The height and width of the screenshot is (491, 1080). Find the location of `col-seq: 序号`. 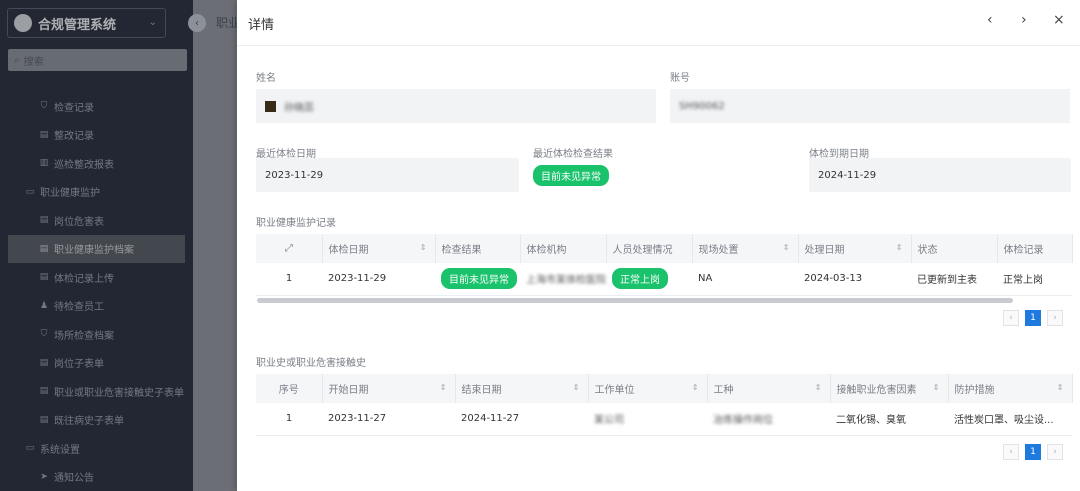

col-seq: 序号 is located at coordinates (289, 388).